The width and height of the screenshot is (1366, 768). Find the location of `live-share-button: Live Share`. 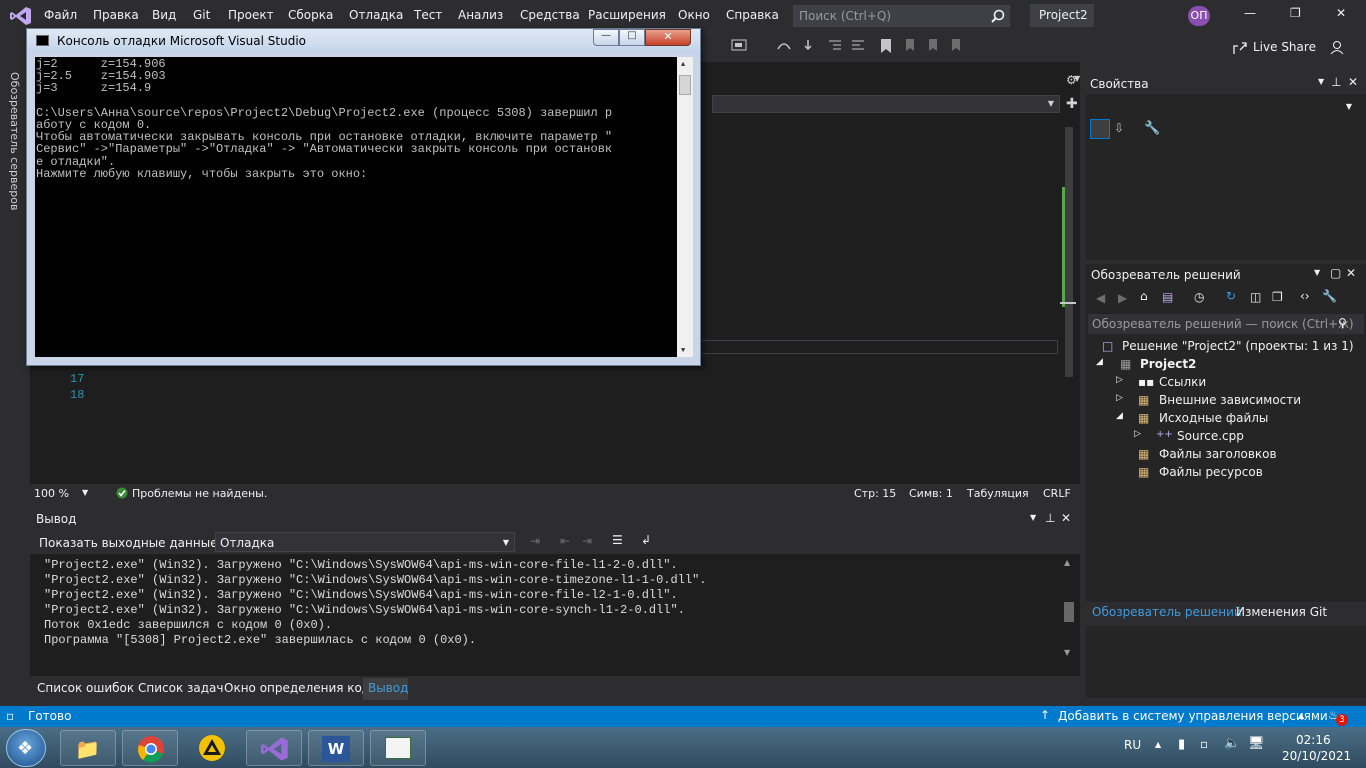

live-share-button: Live Share is located at coordinates (1284, 47).